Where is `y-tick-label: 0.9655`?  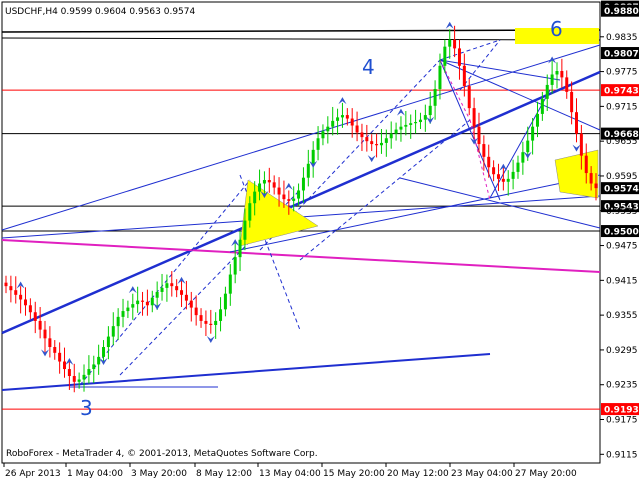
y-tick-label: 0.9655 is located at coordinates (622, 142).